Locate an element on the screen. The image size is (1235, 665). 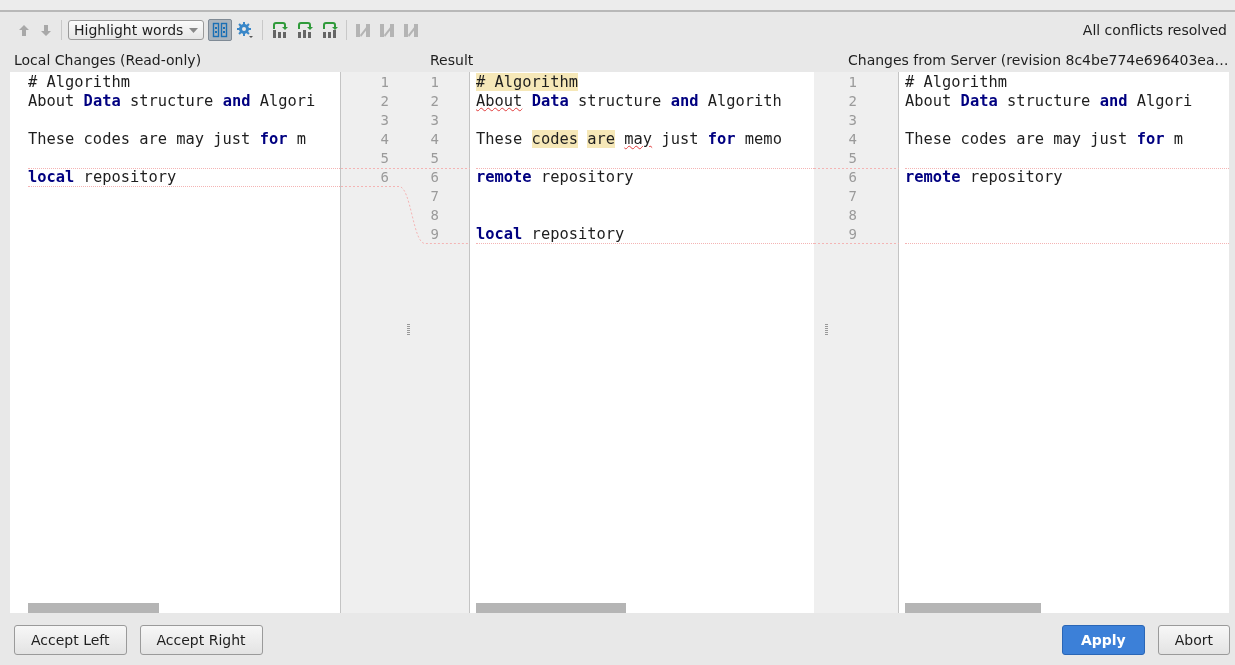
sync-scroll-toggle is located at coordinates (220, 30).